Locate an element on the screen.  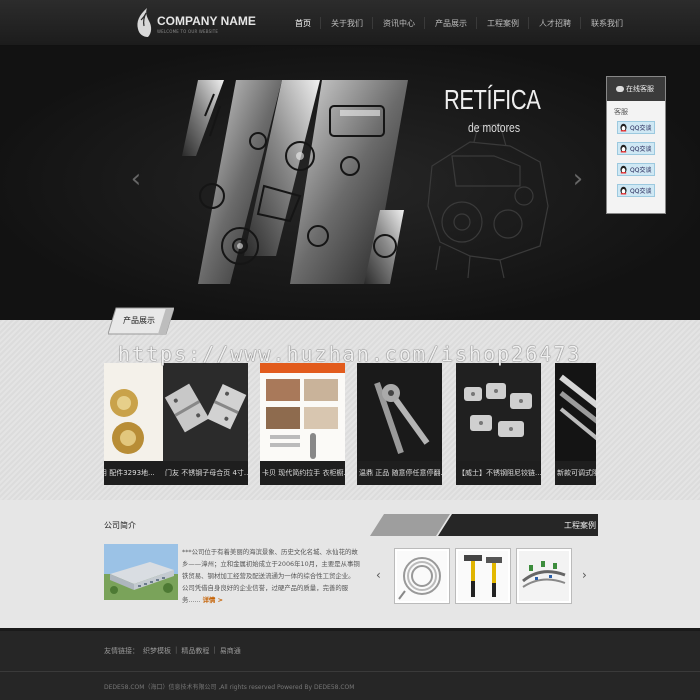
logo: COMPANY NAME WELCOME TO OUR WEBSITE is located at coordinates (195, 24).